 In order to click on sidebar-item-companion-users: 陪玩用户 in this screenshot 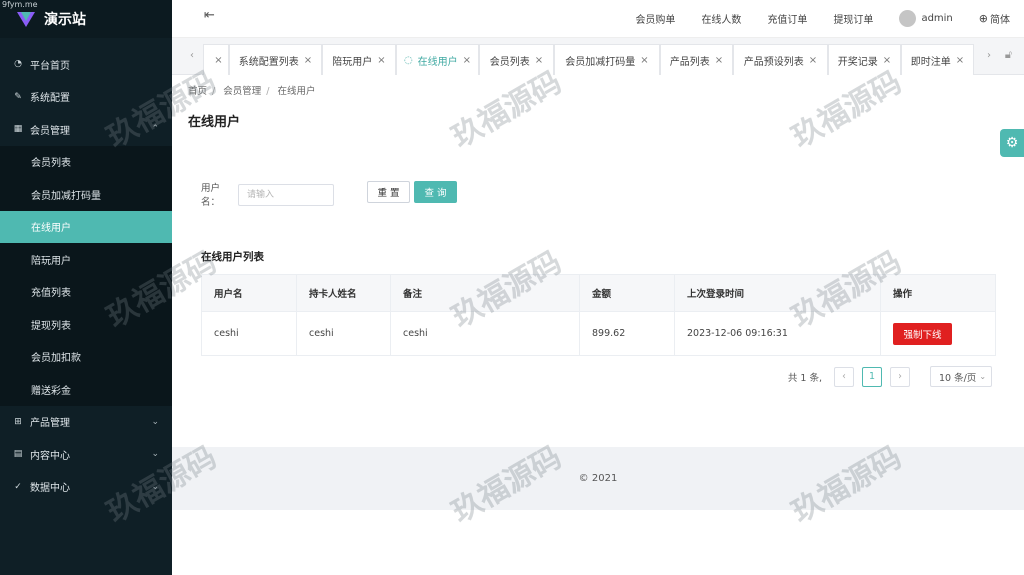, I will do `click(86, 259)`.